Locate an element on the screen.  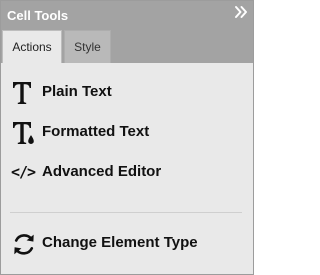
collapse-panel-button is located at coordinates (241, 12).